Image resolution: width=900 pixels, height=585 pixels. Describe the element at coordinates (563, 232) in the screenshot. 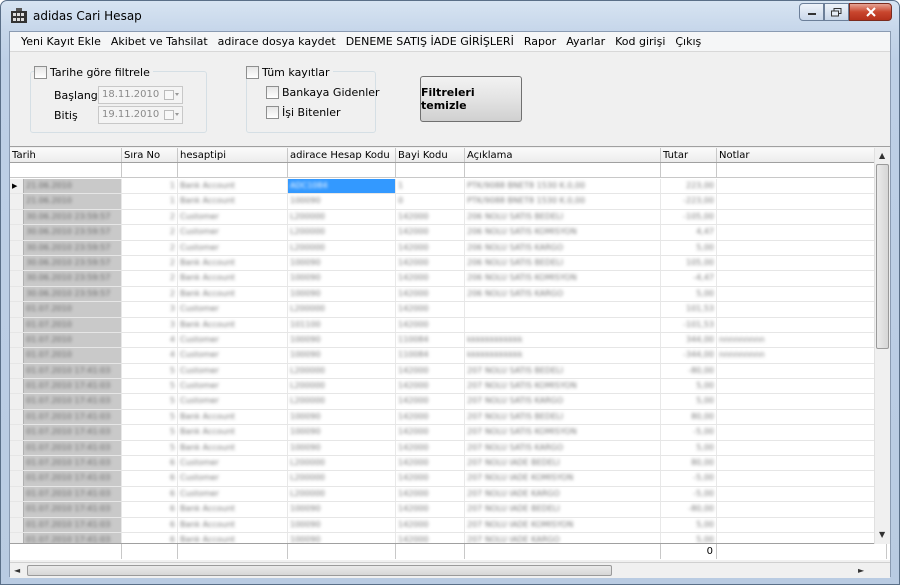

I see `description-cell: 206 NOLU SATIS KOMISYON` at that location.